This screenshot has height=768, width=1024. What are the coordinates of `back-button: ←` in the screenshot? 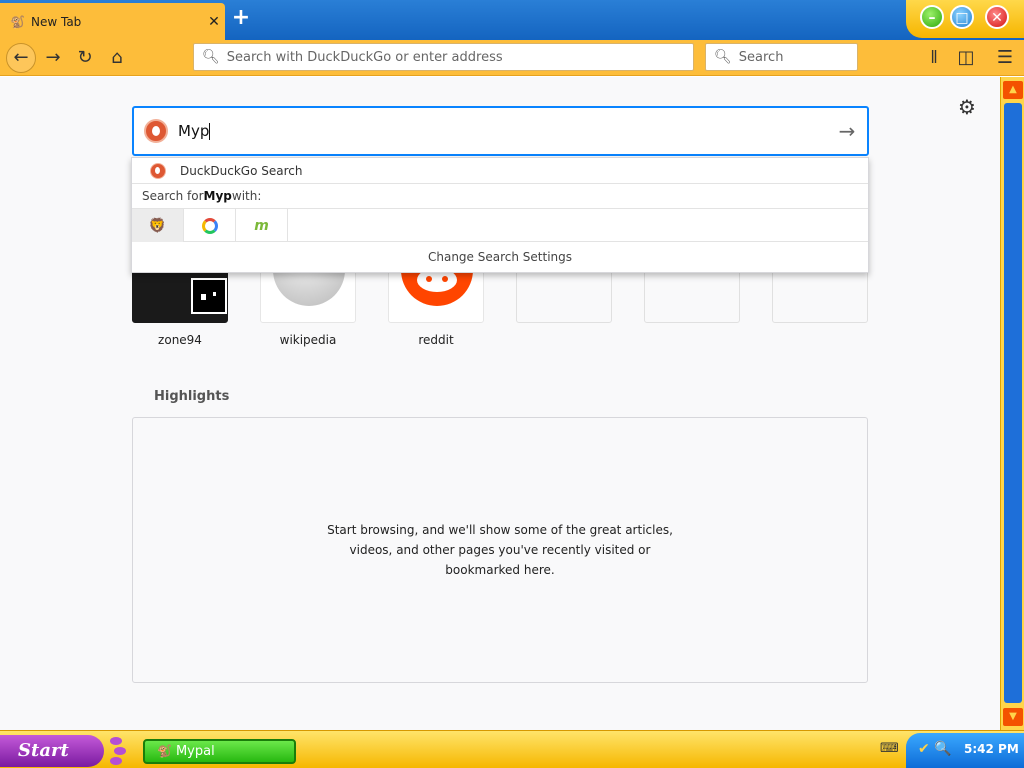 It's located at (21, 58).